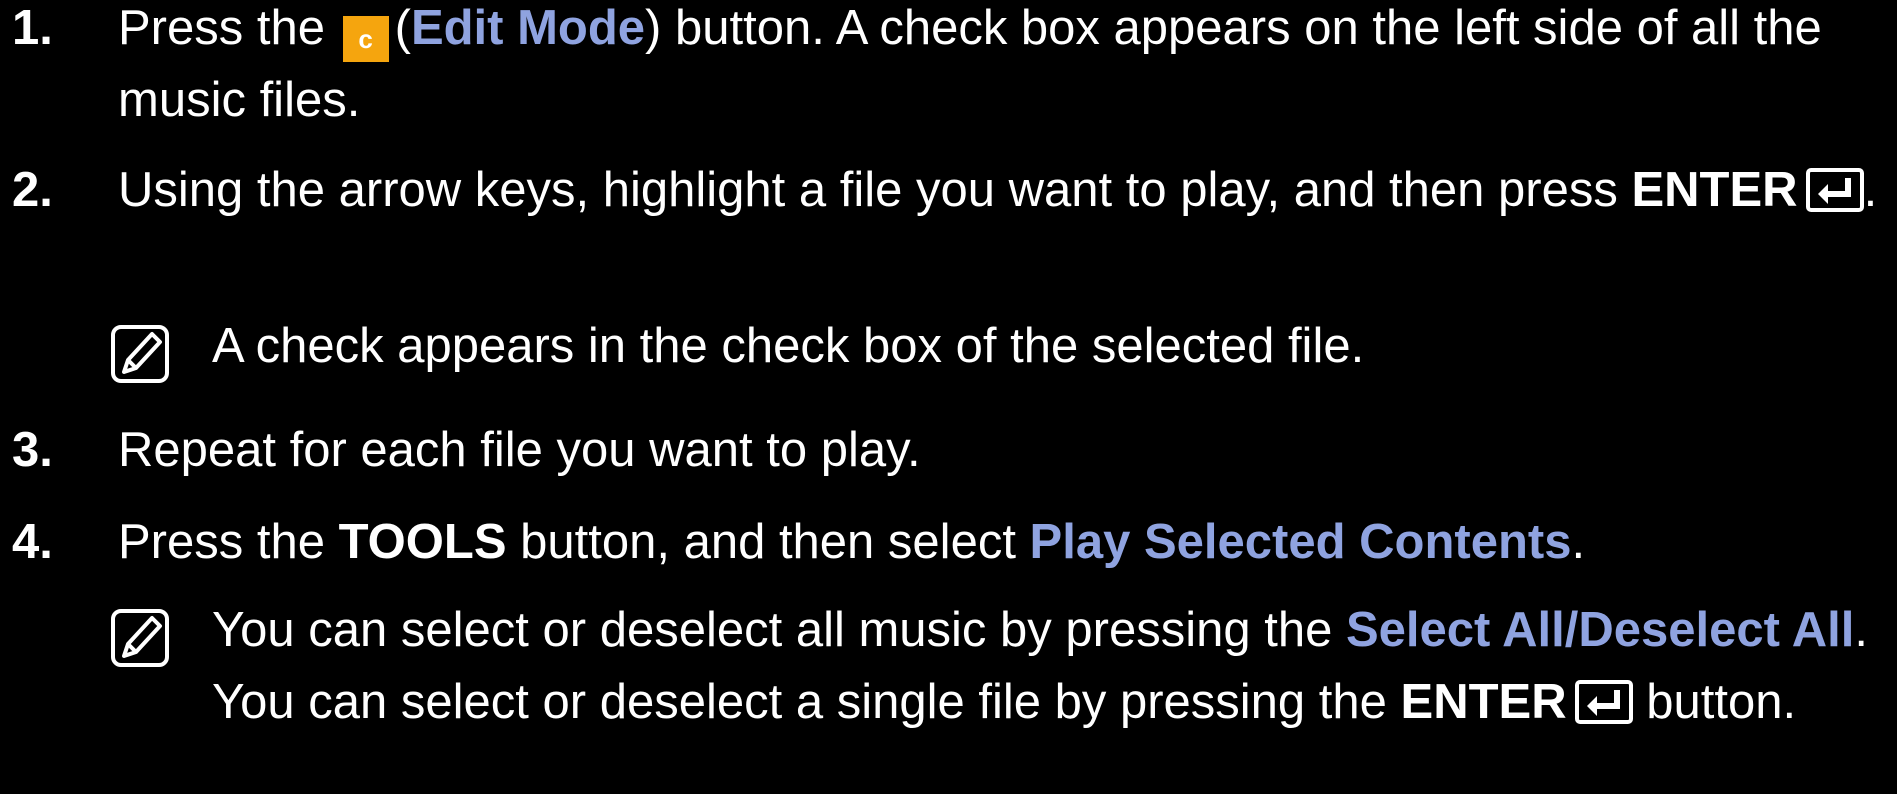 Image resolution: width=1897 pixels, height=794 pixels. What do you see at coordinates (32, 190) in the screenshot?
I see `step-number: 2.` at bounding box center [32, 190].